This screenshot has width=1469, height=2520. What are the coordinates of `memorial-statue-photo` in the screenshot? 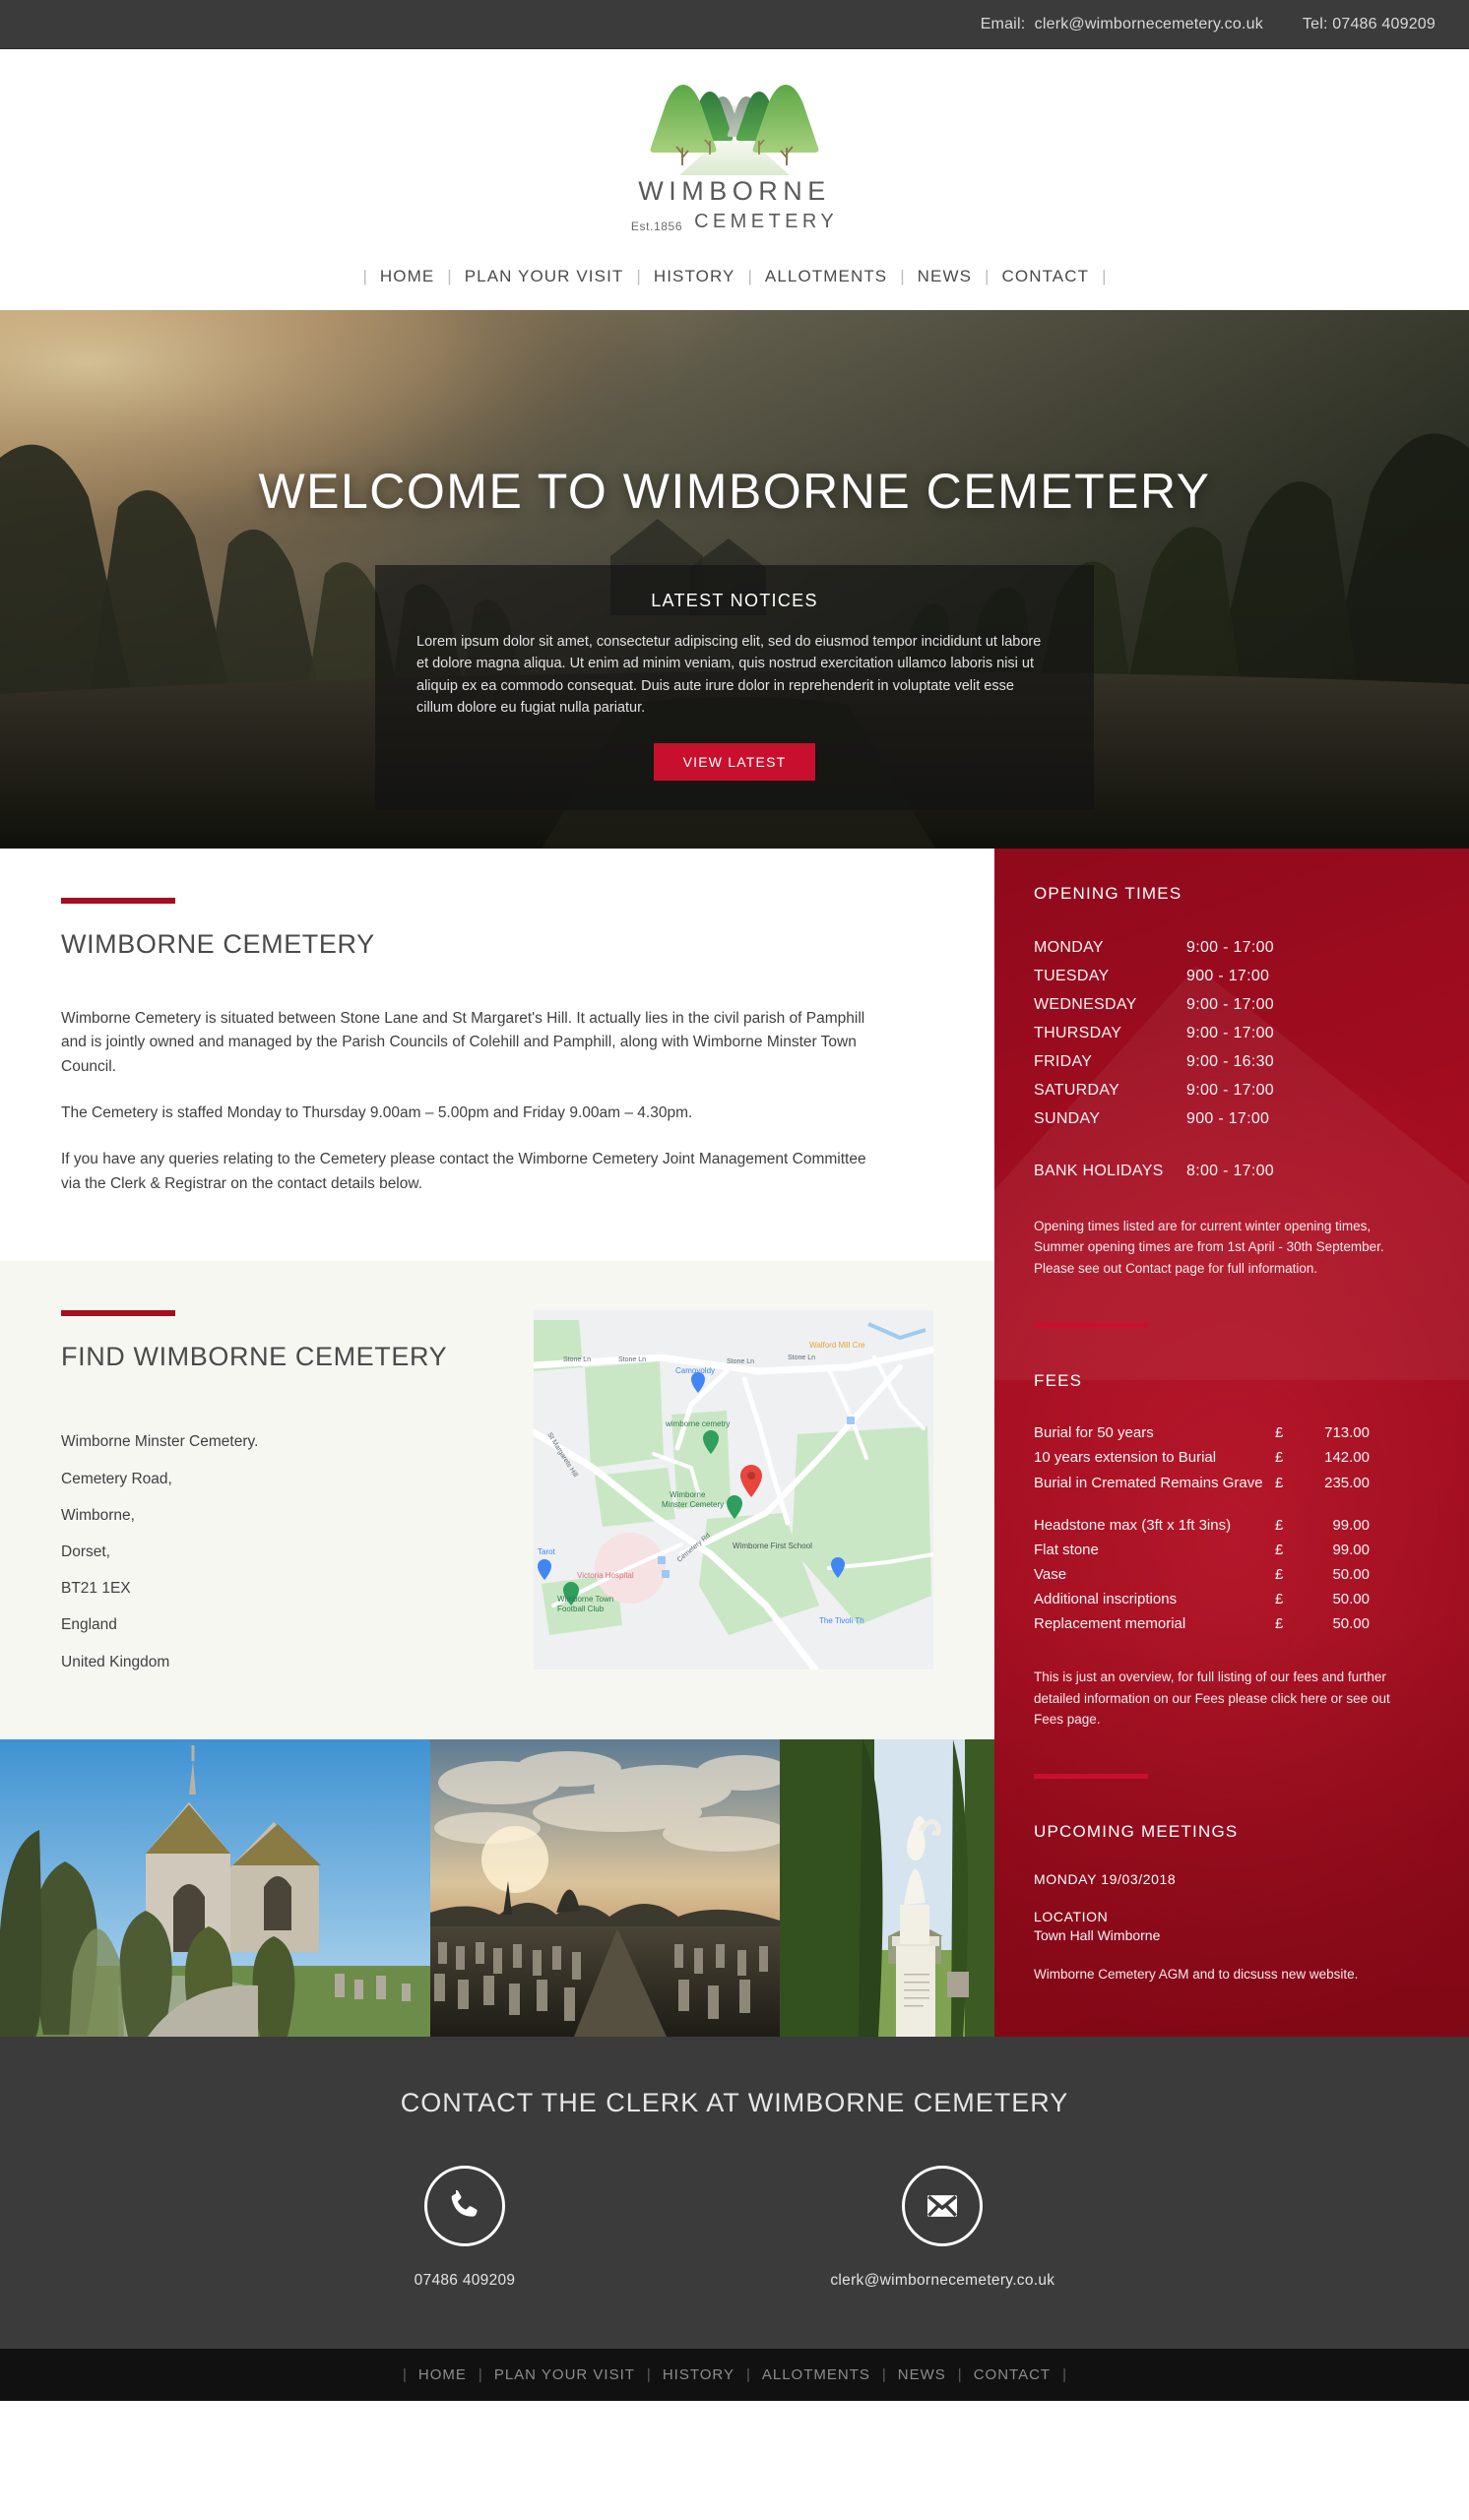 It's located at (887, 1887).